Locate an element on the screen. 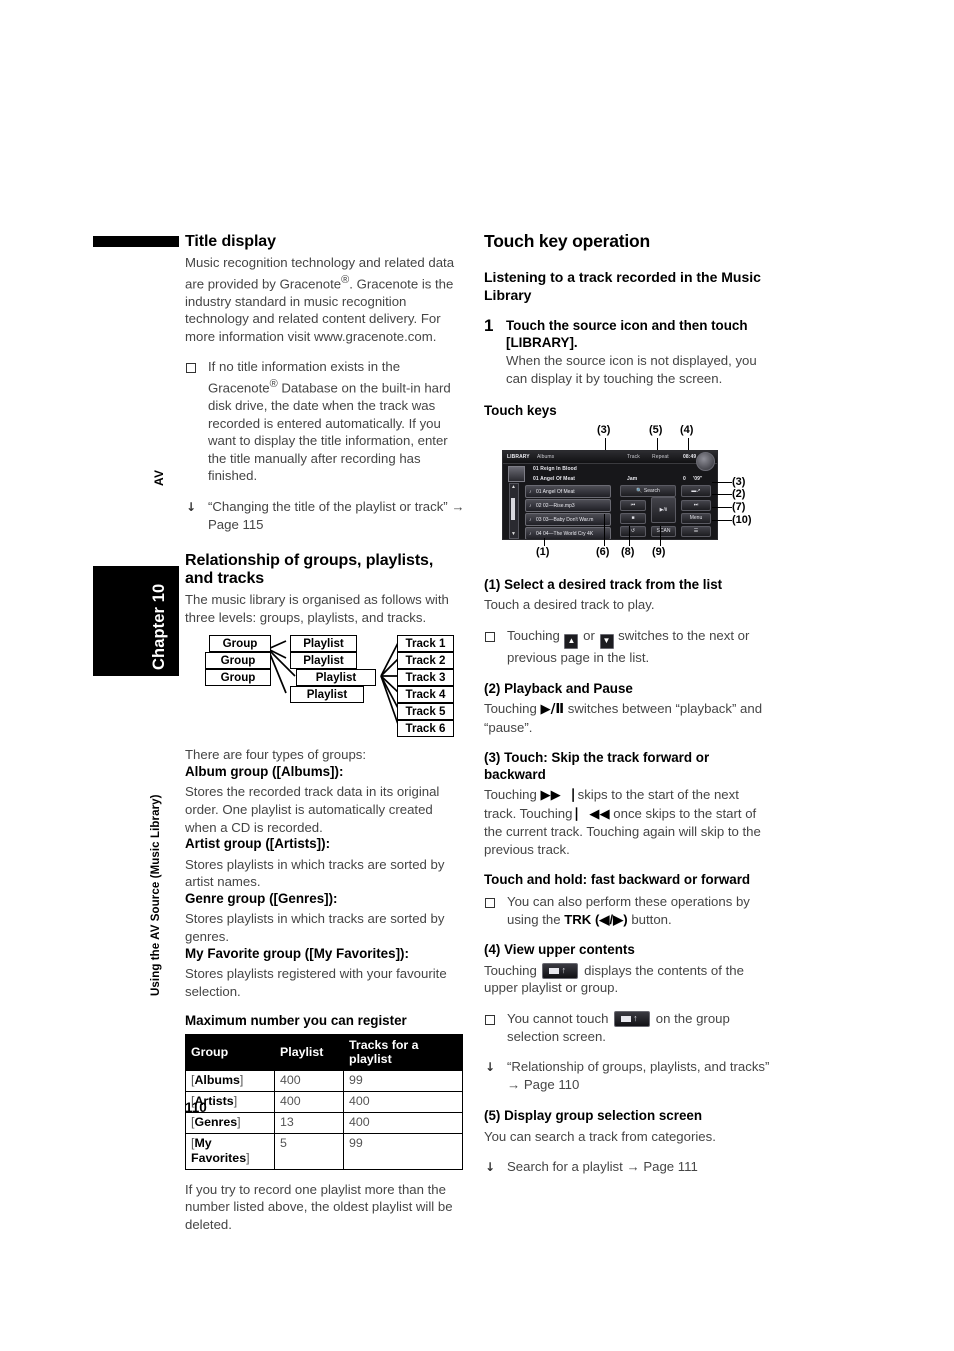  table-row: [Albums] 400 99 is located at coordinates (324, 1080).